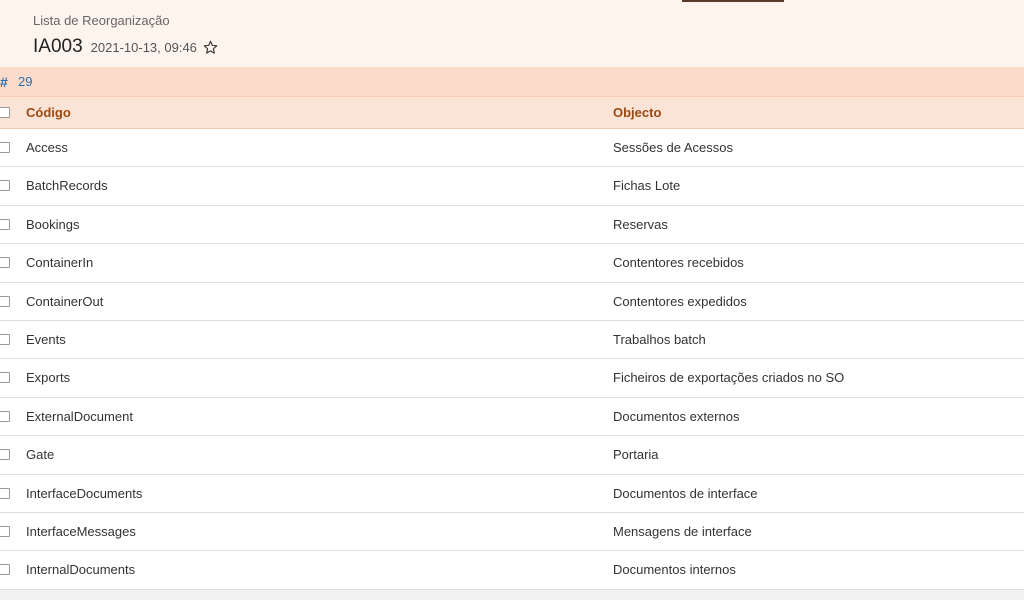  I want to click on cell-objecto: Mensagens de interface, so click(682, 532).